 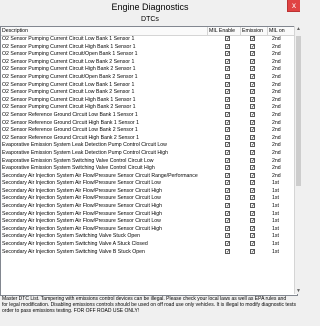 I want to click on column-header-mil-on: MIL on, so click(x=277, y=31).